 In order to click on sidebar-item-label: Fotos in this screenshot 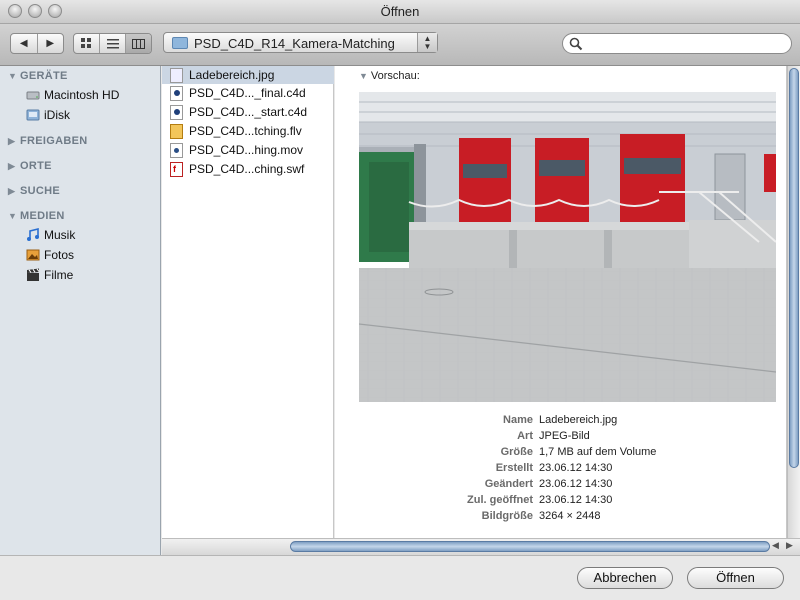, I will do `click(59, 255)`.